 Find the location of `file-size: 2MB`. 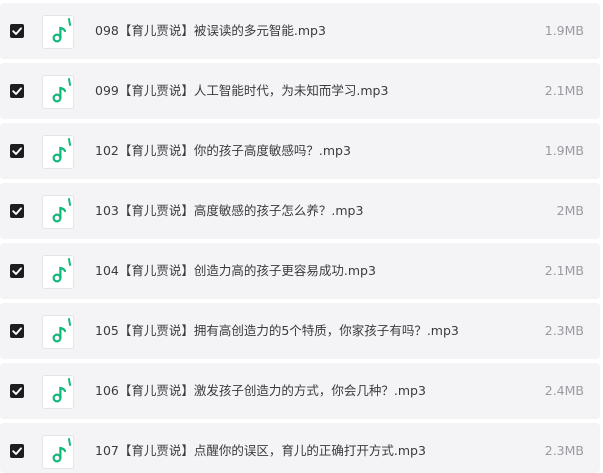

file-size: 2MB is located at coordinates (570, 210).